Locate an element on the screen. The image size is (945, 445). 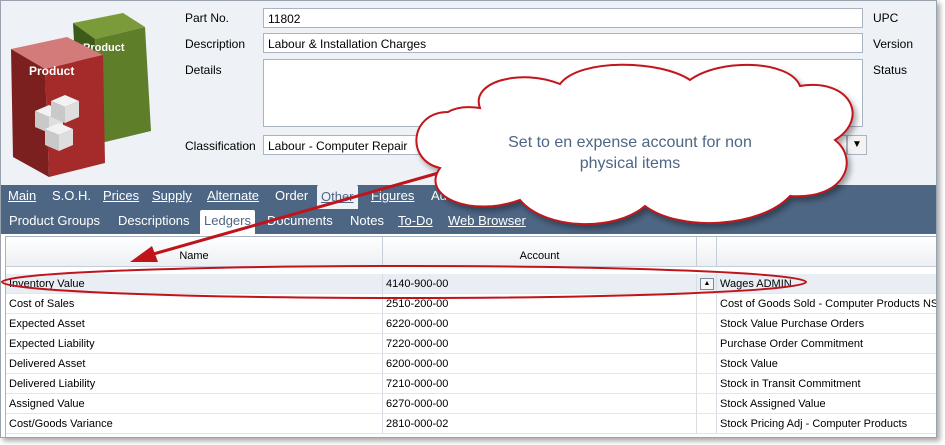
lookup-button: ▲ is located at coordinates (707, 284).